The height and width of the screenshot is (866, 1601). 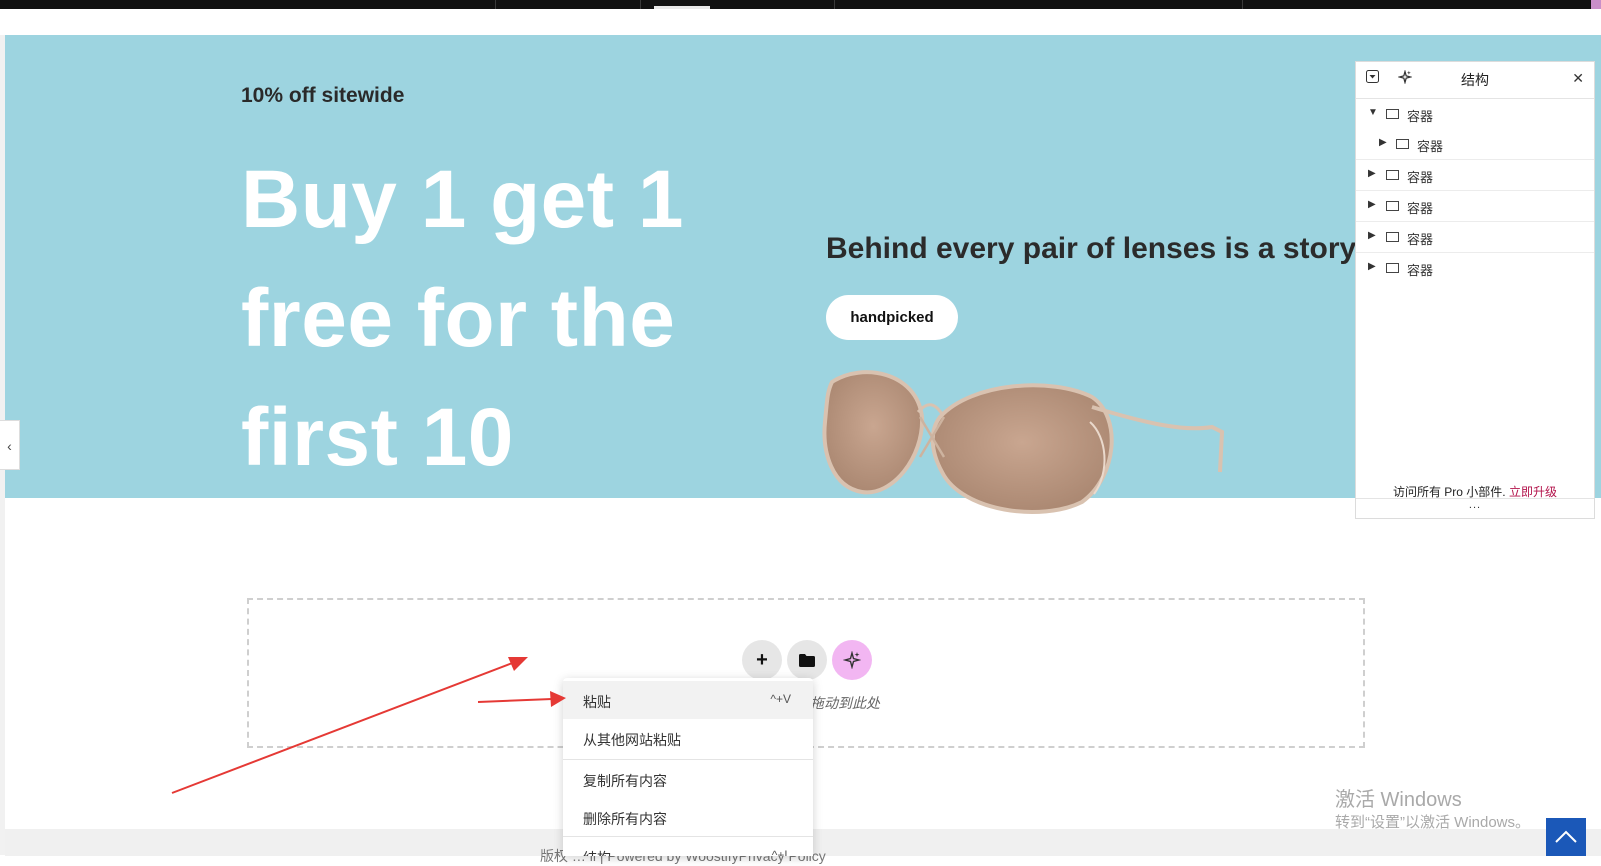 What do you see at coordinates (688, 700) in the screenshot?
I see `menu-item-paste: 粘贴 ^+V` at bounding box center [688, 700].